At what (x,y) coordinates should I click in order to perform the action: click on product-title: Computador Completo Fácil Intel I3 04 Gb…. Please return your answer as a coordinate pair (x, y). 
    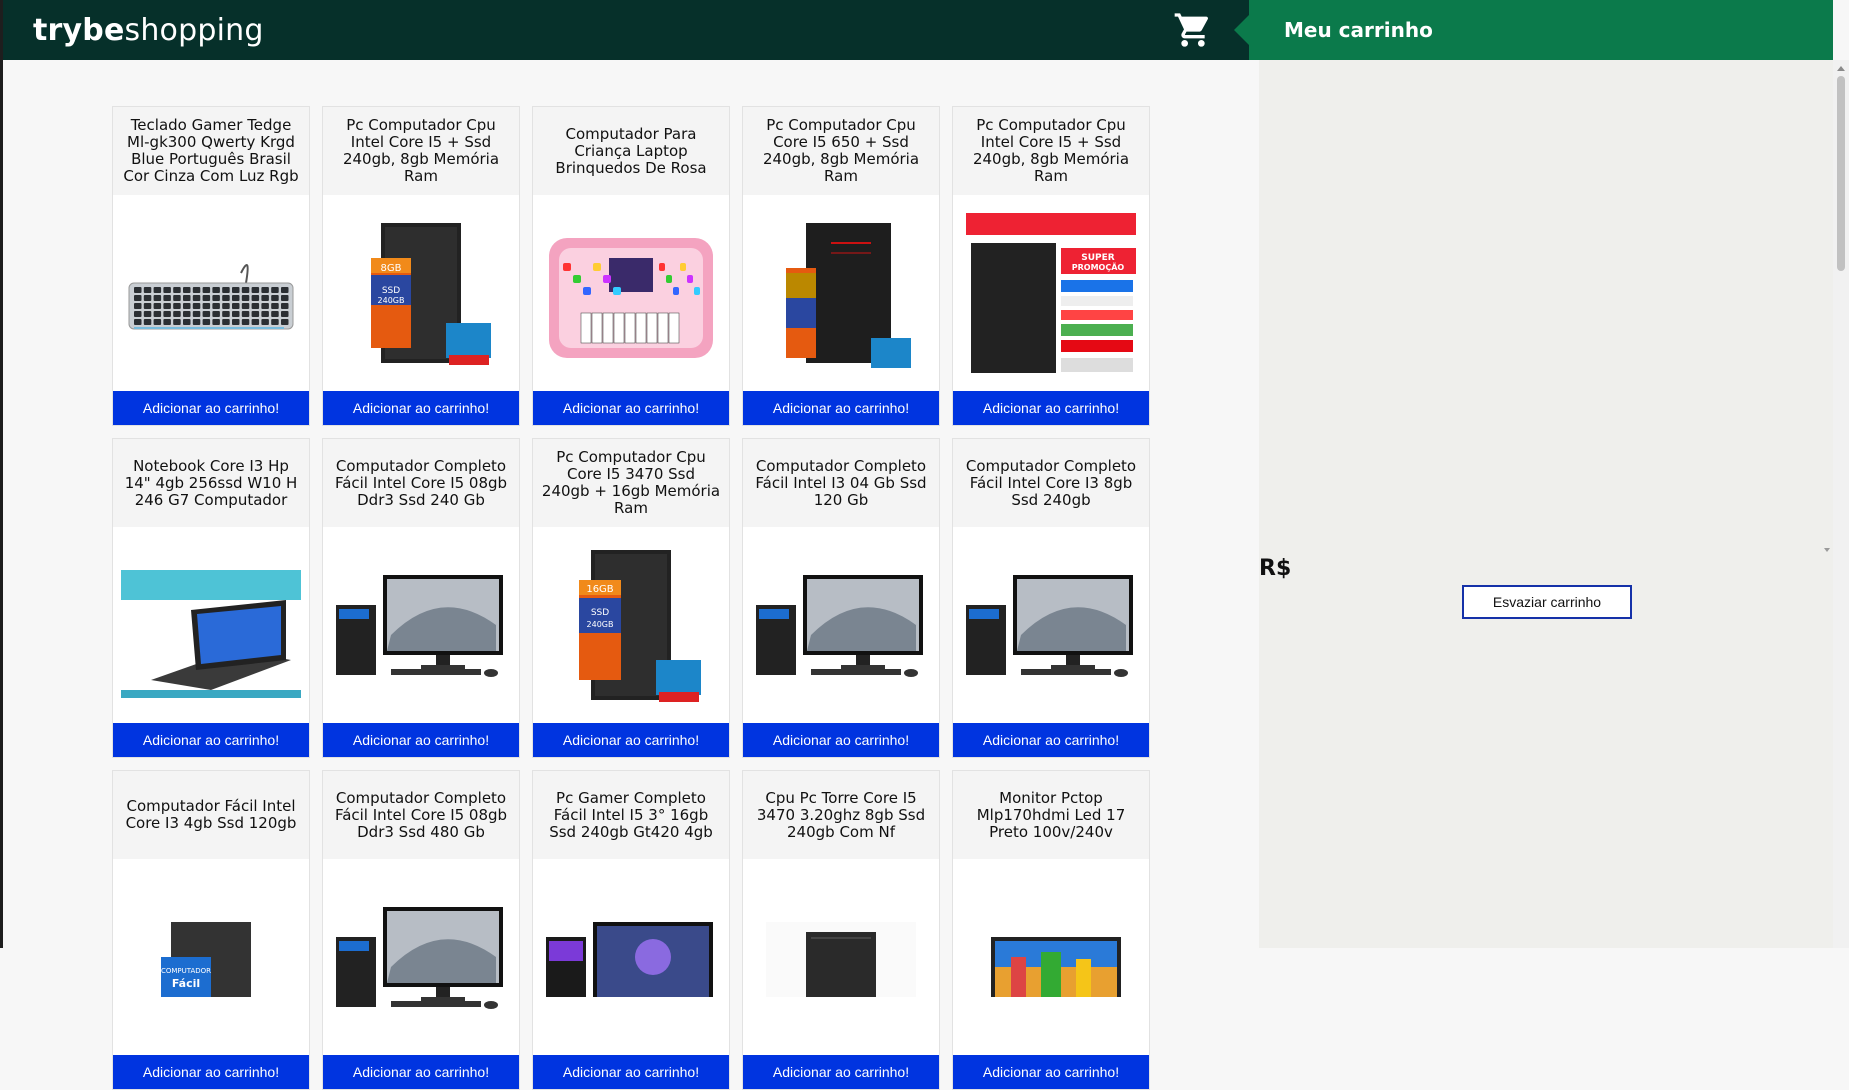
    Looking at the image, I should click on (841, 483).